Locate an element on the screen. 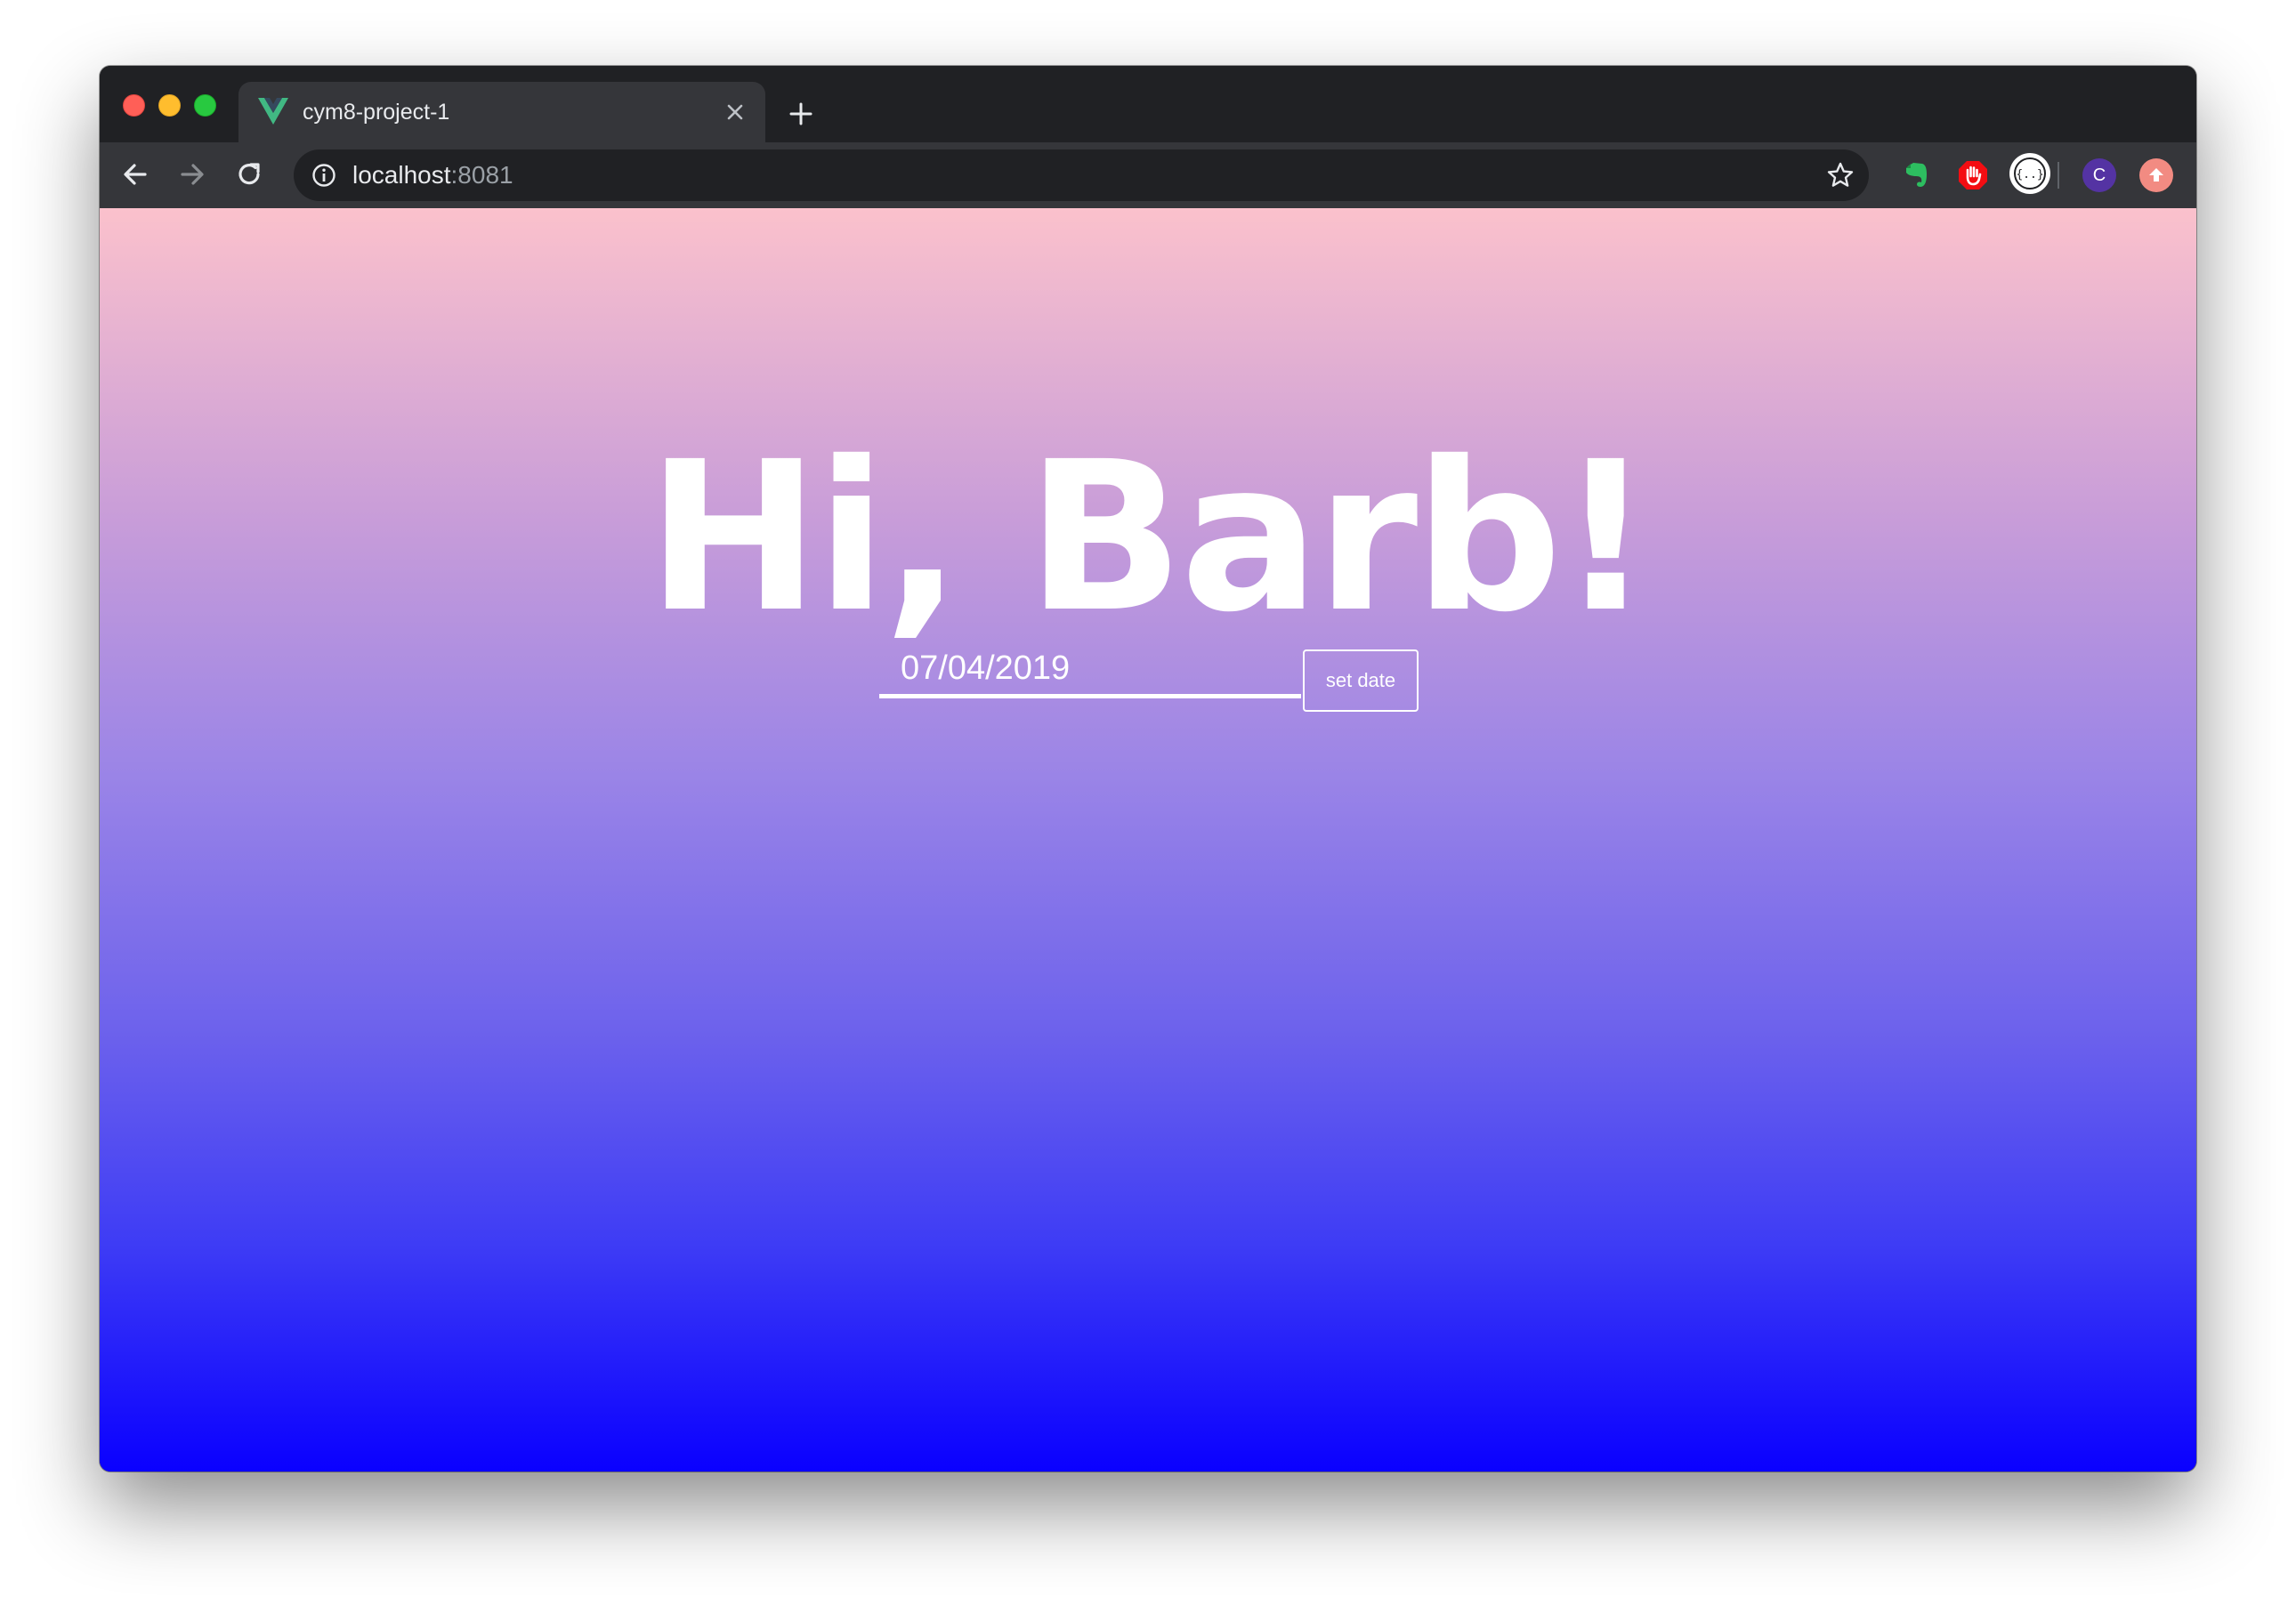 The image size is (2296, 1605). reload-icon is located at coordinates (249, 174).